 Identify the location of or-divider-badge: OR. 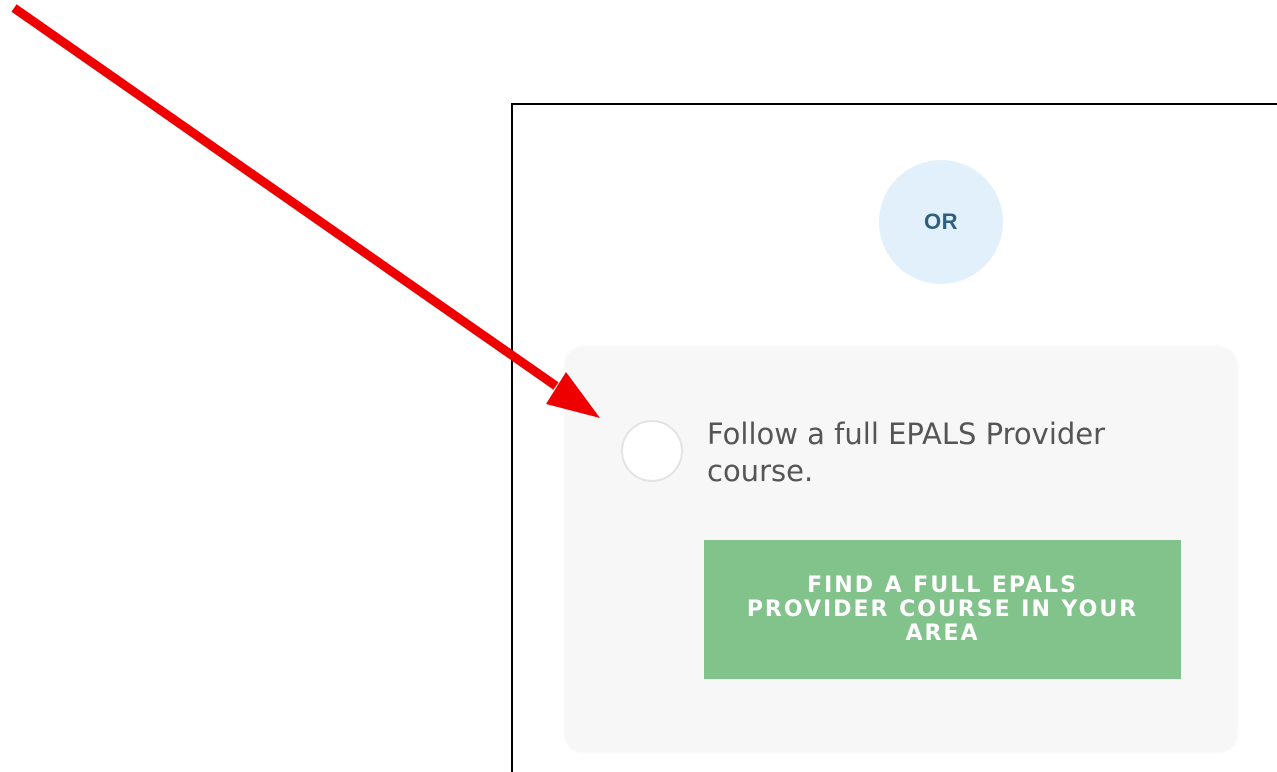
(941, 222).